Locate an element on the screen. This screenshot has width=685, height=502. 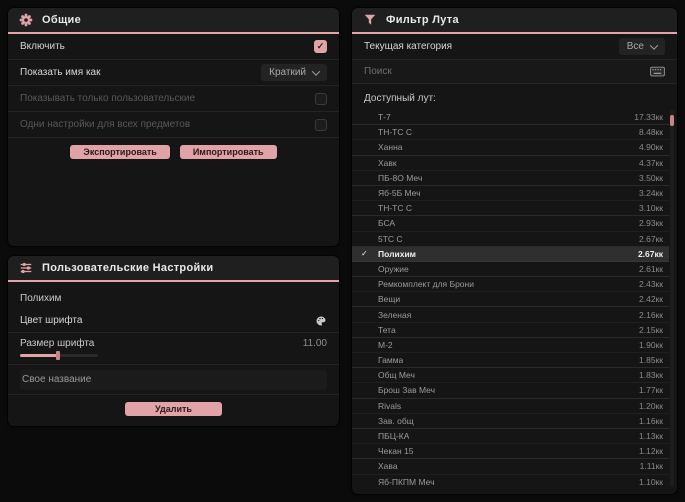
loot-item-row: Ханна 4.90кк is located at coordinates (510, 148).